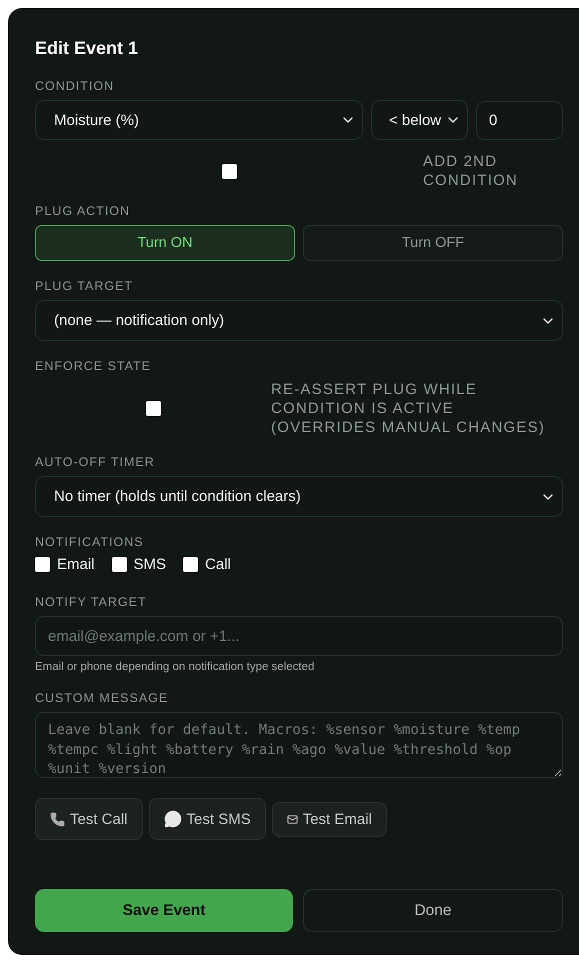  Describe the element at coordinates (207, 819) in the screenshot. I see `test-button: Test SMS` at that location.